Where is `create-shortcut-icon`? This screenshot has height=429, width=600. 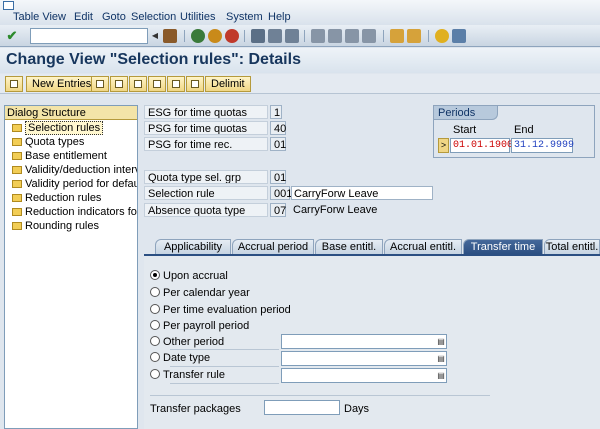 create-shortcut-icon is located at coordinates (414, 36).